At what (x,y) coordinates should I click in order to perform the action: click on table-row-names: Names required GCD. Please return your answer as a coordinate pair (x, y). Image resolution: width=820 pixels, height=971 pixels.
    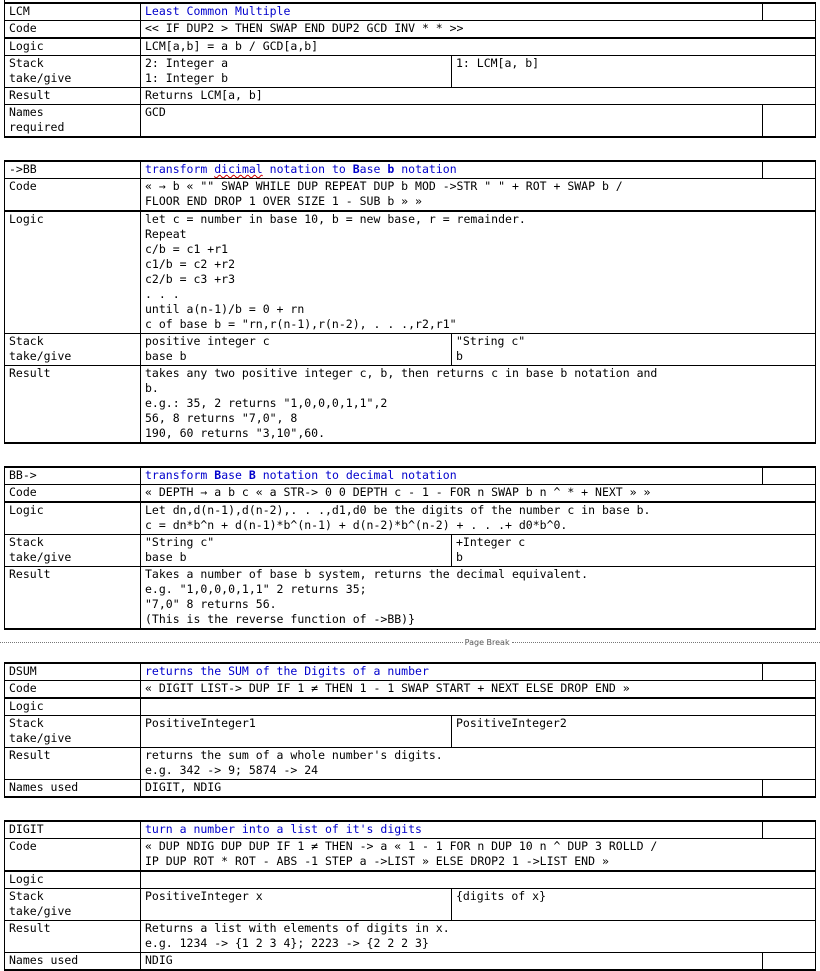
    Looking at the image, I should click on (410, 121).